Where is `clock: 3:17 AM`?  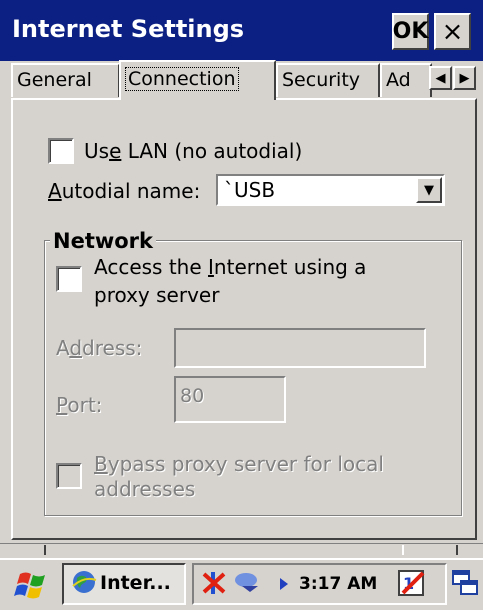
clock: 3:17 AM is located at coordinates (338, 584).